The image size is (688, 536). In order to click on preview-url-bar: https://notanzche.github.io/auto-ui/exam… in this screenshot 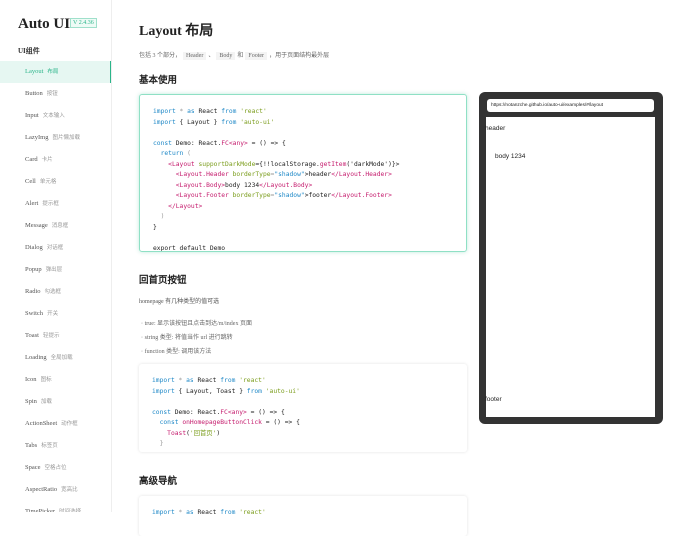, I will do `click(570, 105)`.